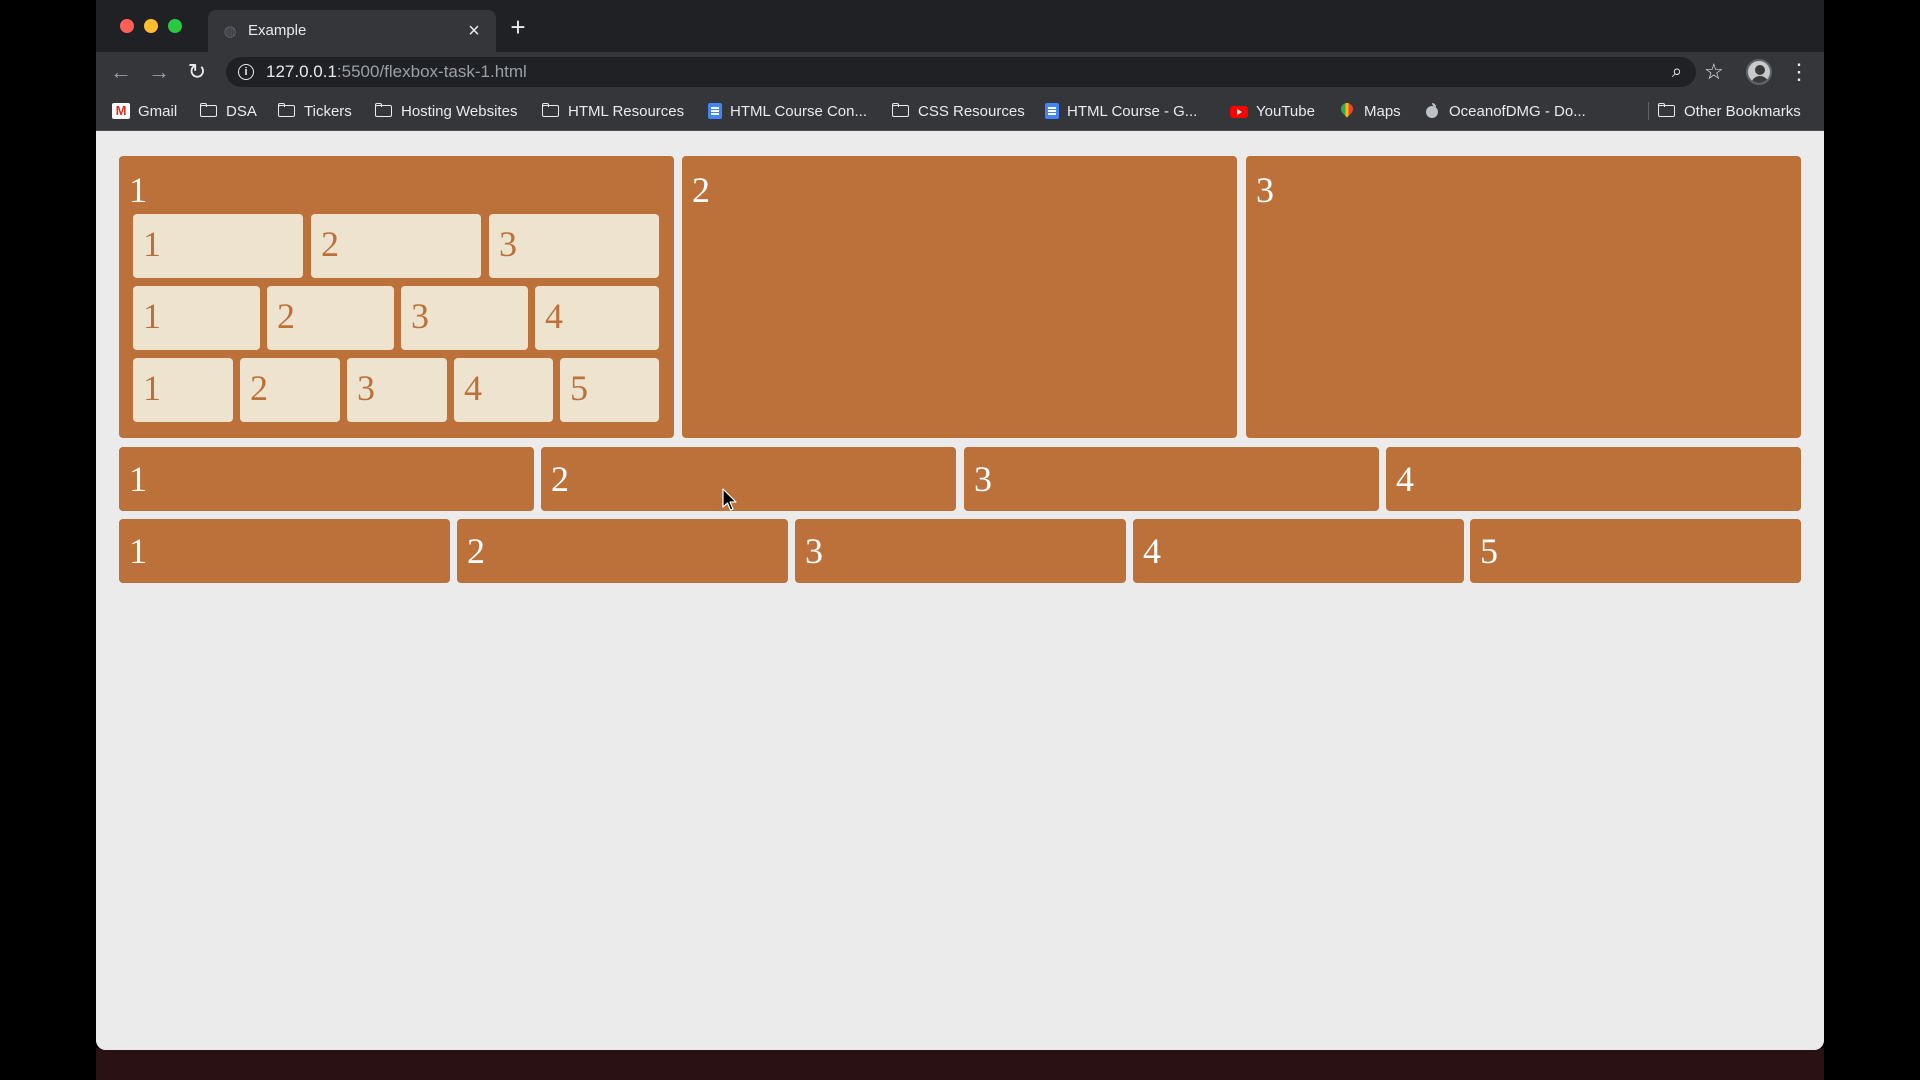 The width and height of the screenshot is (1920, 1080). Describe the element at coordinates (1799, 72) in the screenshot. I see `menu-dots-icon: ⋮` at that location.